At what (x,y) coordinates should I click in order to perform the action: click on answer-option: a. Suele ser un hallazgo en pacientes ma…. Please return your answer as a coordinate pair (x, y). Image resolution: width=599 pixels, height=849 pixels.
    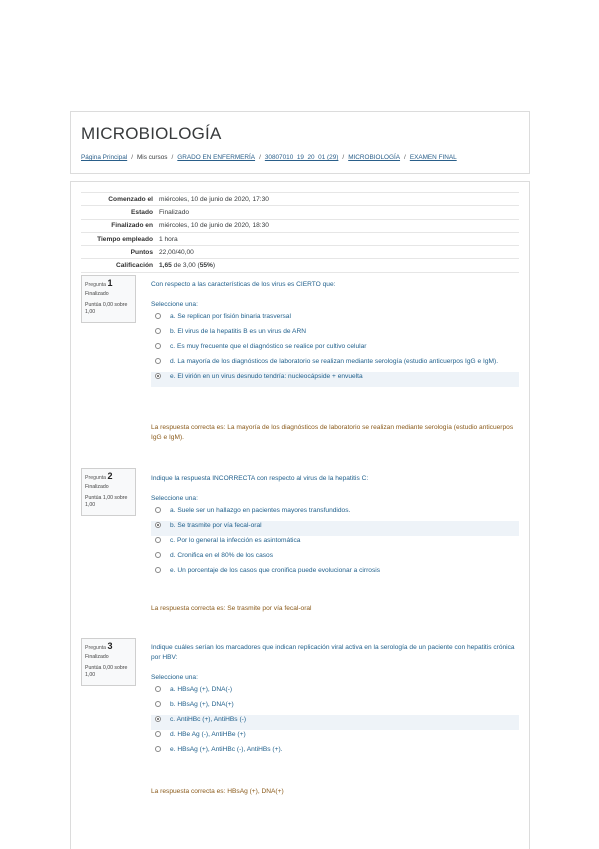
    Looking at the image, I should click on (335, 513).